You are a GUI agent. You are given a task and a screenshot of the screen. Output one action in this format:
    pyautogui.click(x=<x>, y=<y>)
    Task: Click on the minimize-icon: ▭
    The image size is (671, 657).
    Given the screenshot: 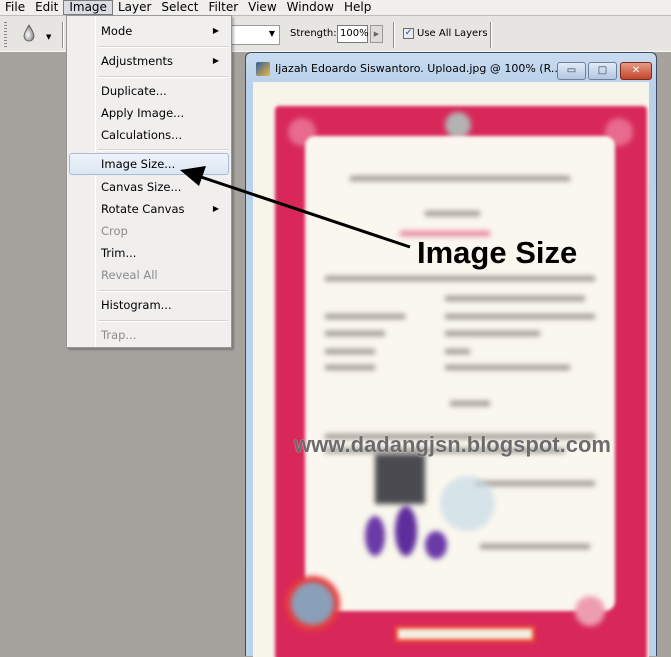 What is the action you would take?
    pyautogui.click(x=571, y=70)
    